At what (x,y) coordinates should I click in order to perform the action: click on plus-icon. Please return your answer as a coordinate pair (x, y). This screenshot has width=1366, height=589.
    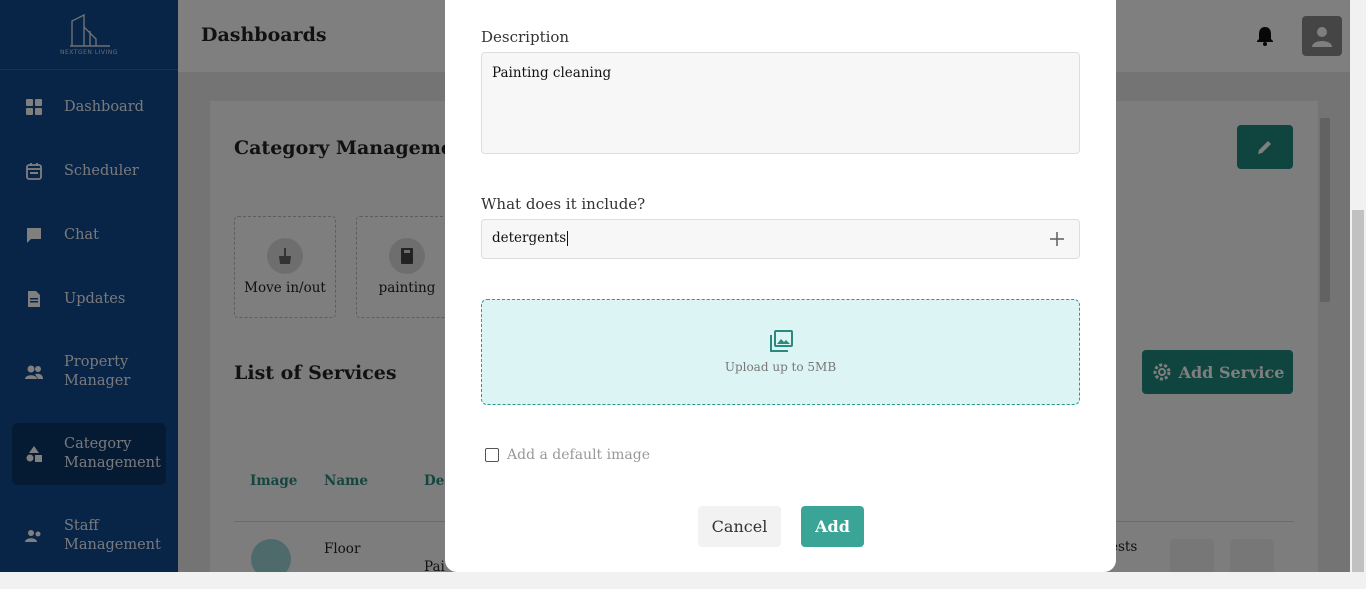
    Looking at the image, I should click on (1057, 239).